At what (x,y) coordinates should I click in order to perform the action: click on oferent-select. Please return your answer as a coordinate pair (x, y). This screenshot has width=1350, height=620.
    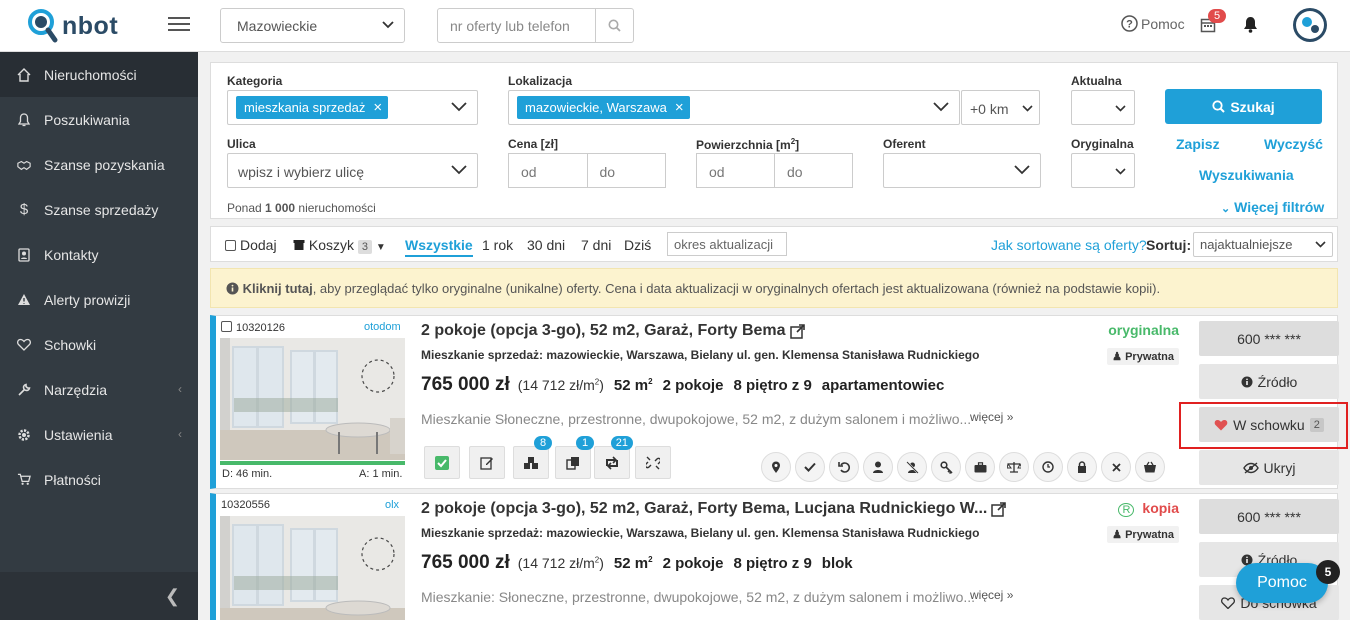
    Looking at the image, I should click on (962, 170).